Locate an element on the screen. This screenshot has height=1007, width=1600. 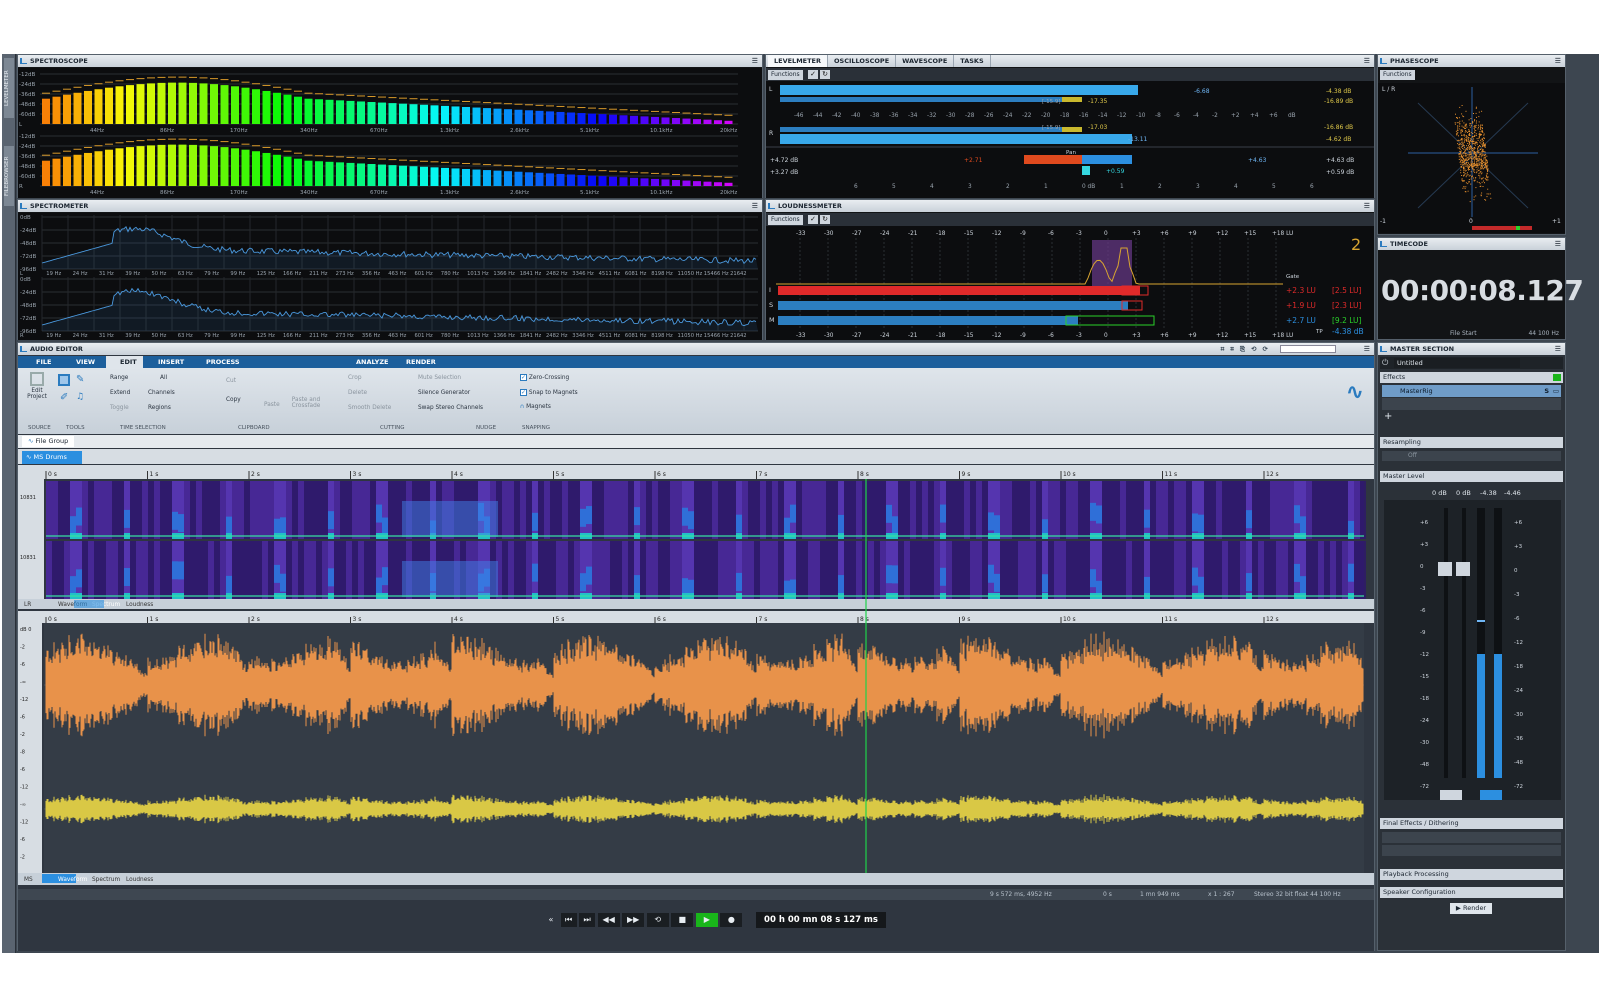
prev-marker-icon: ⏮ is located at coordinates (568, 920).